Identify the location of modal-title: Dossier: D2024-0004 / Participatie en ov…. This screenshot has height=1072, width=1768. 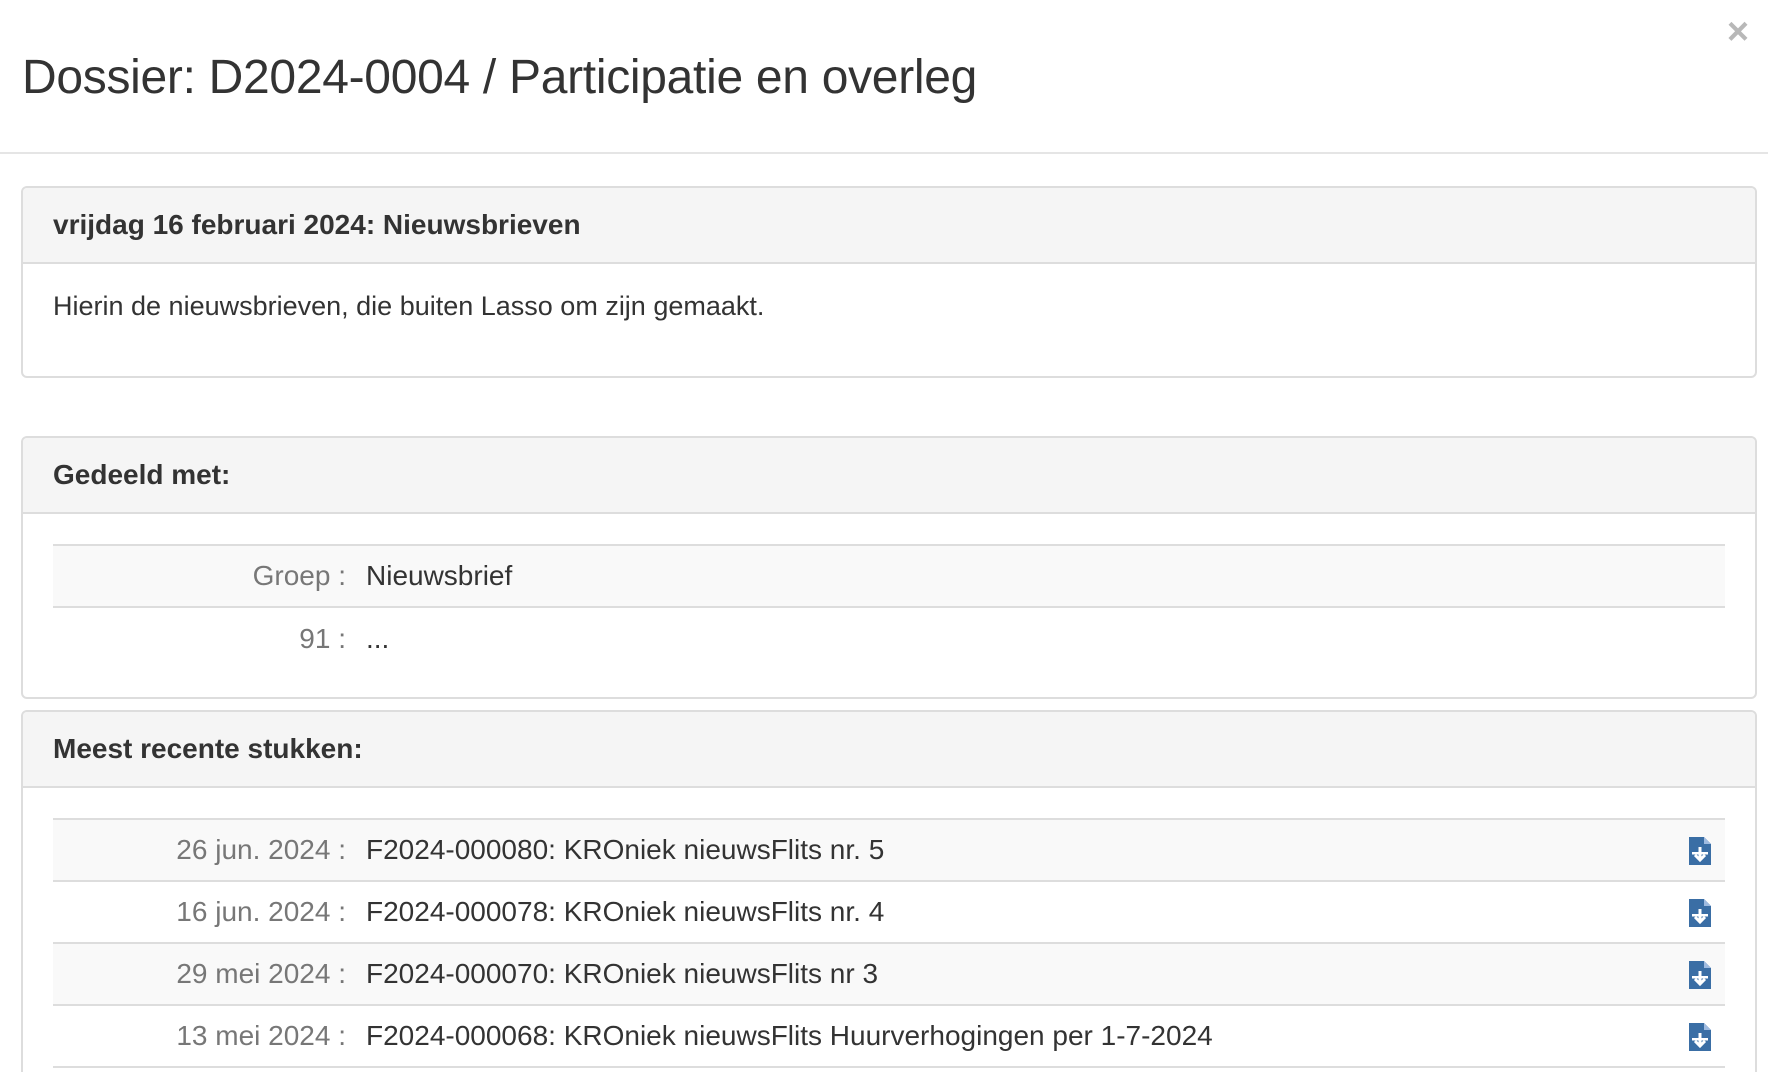
(500, 77).